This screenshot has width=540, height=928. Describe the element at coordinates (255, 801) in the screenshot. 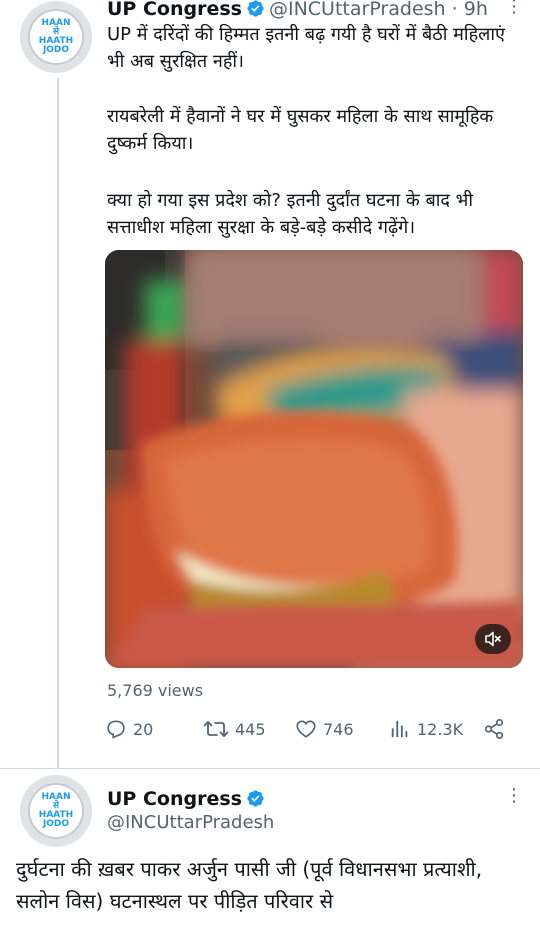

I see `verified-badge-icon` at that location.